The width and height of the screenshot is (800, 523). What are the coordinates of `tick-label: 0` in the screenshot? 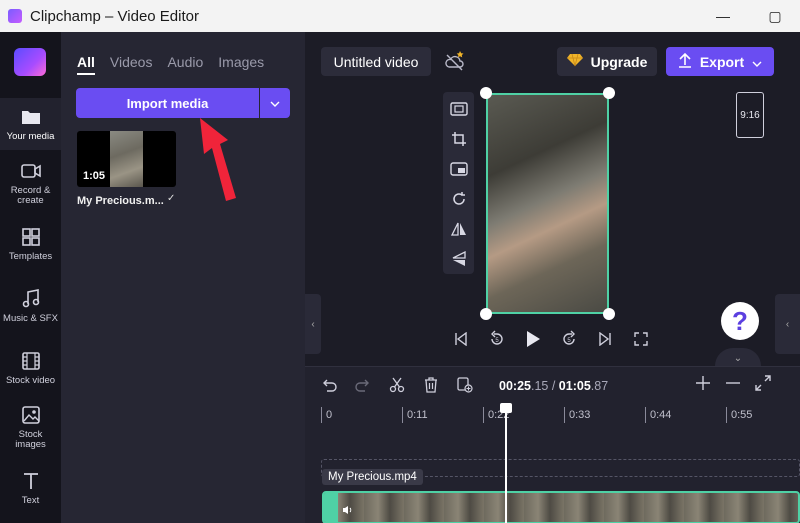 It's located at (329, 415).